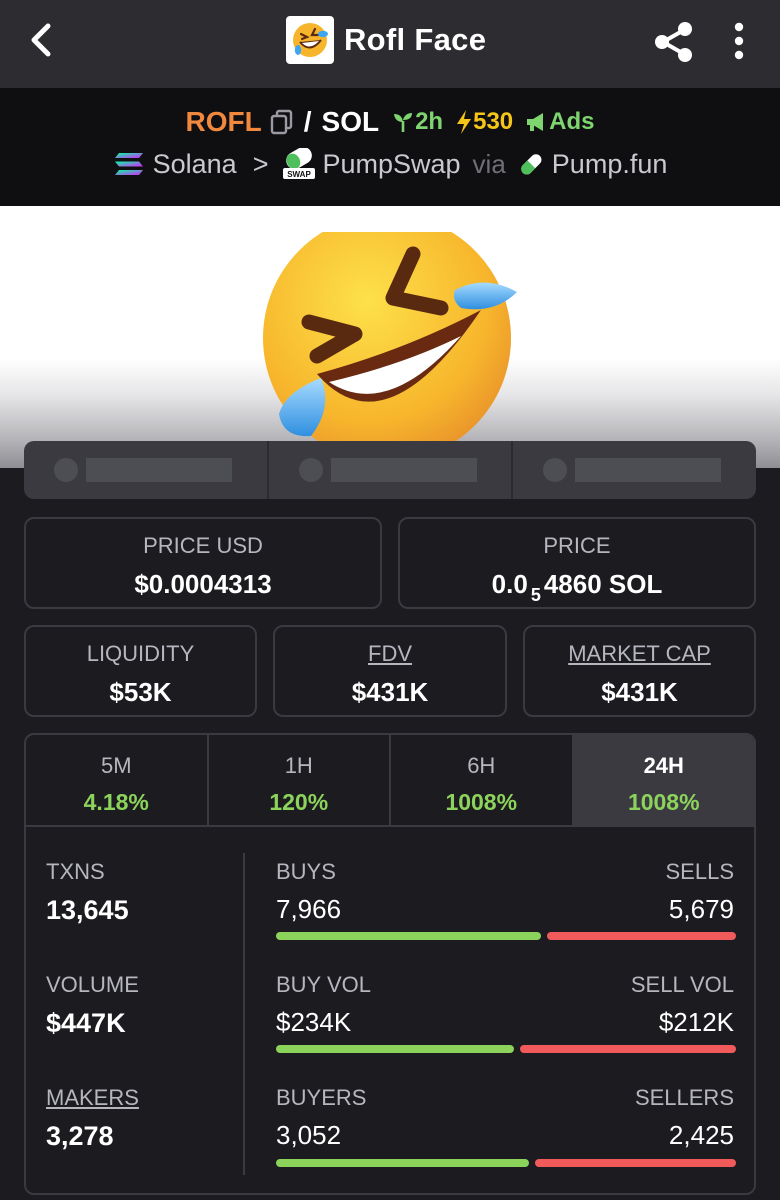 Image resolution: width=780 pixels, height=1200 pixels. Describe the element at coordinates (639, 654) in the screenshot. I see `market-cap-label: MARKET CAP` at that location.